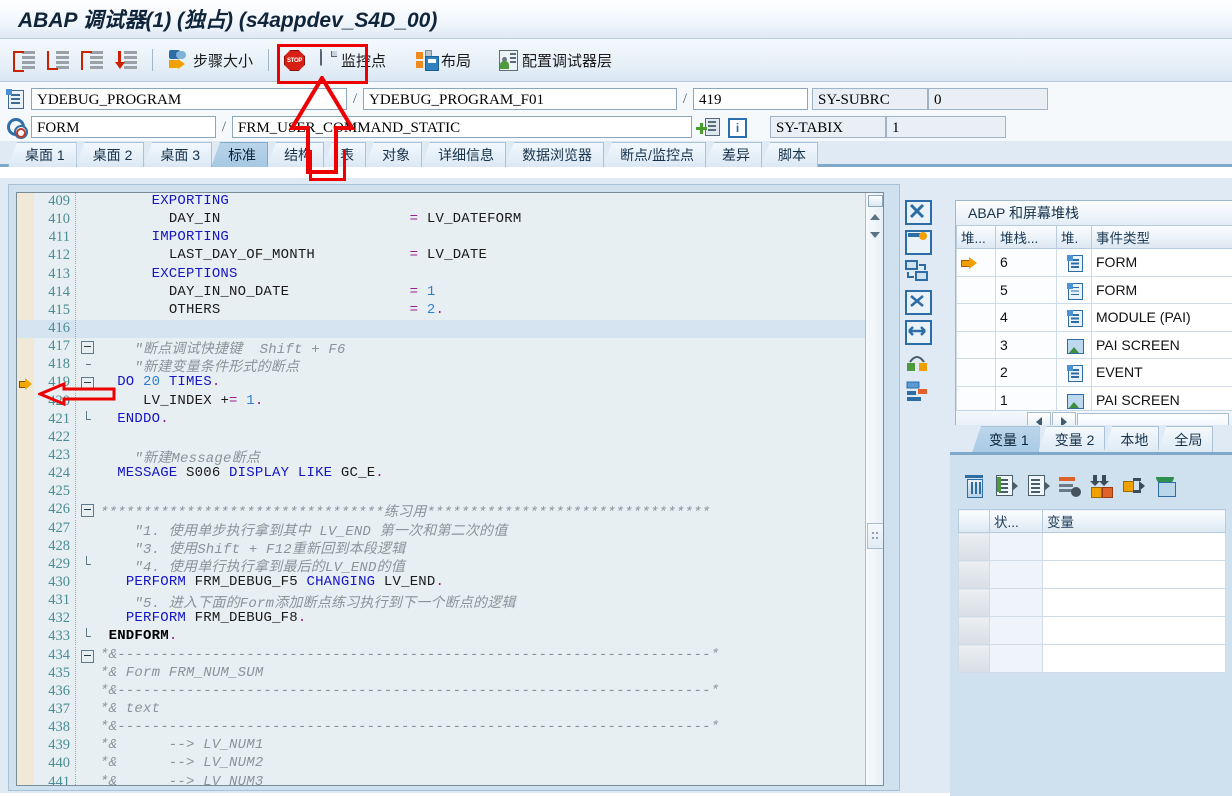 The height and width of the screenshot is (796, 1232). I want to click on event-name-input: FRM_USER_COMMAND_STATIC, so click(462, 127).